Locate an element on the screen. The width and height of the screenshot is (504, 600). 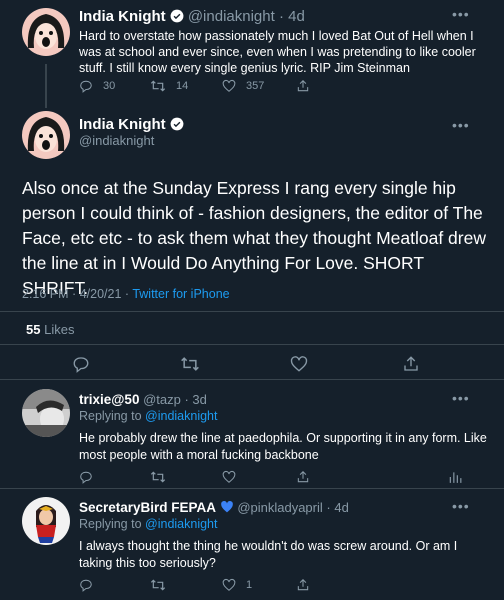
main-like-button is located at coordinates (299, 366).